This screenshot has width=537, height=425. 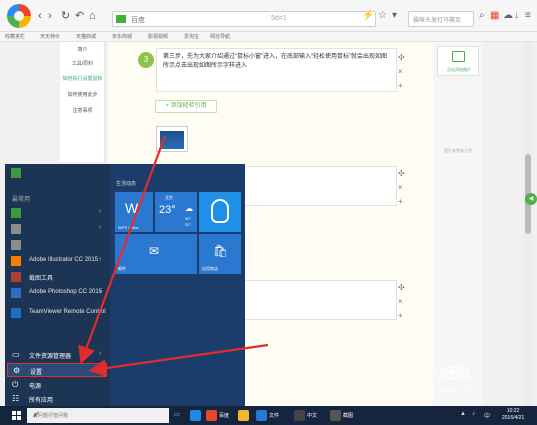 What do you see at coordinates (528, 226) in the screenshot?
I see `page-scrollbar` at bounding box center [528, 226].